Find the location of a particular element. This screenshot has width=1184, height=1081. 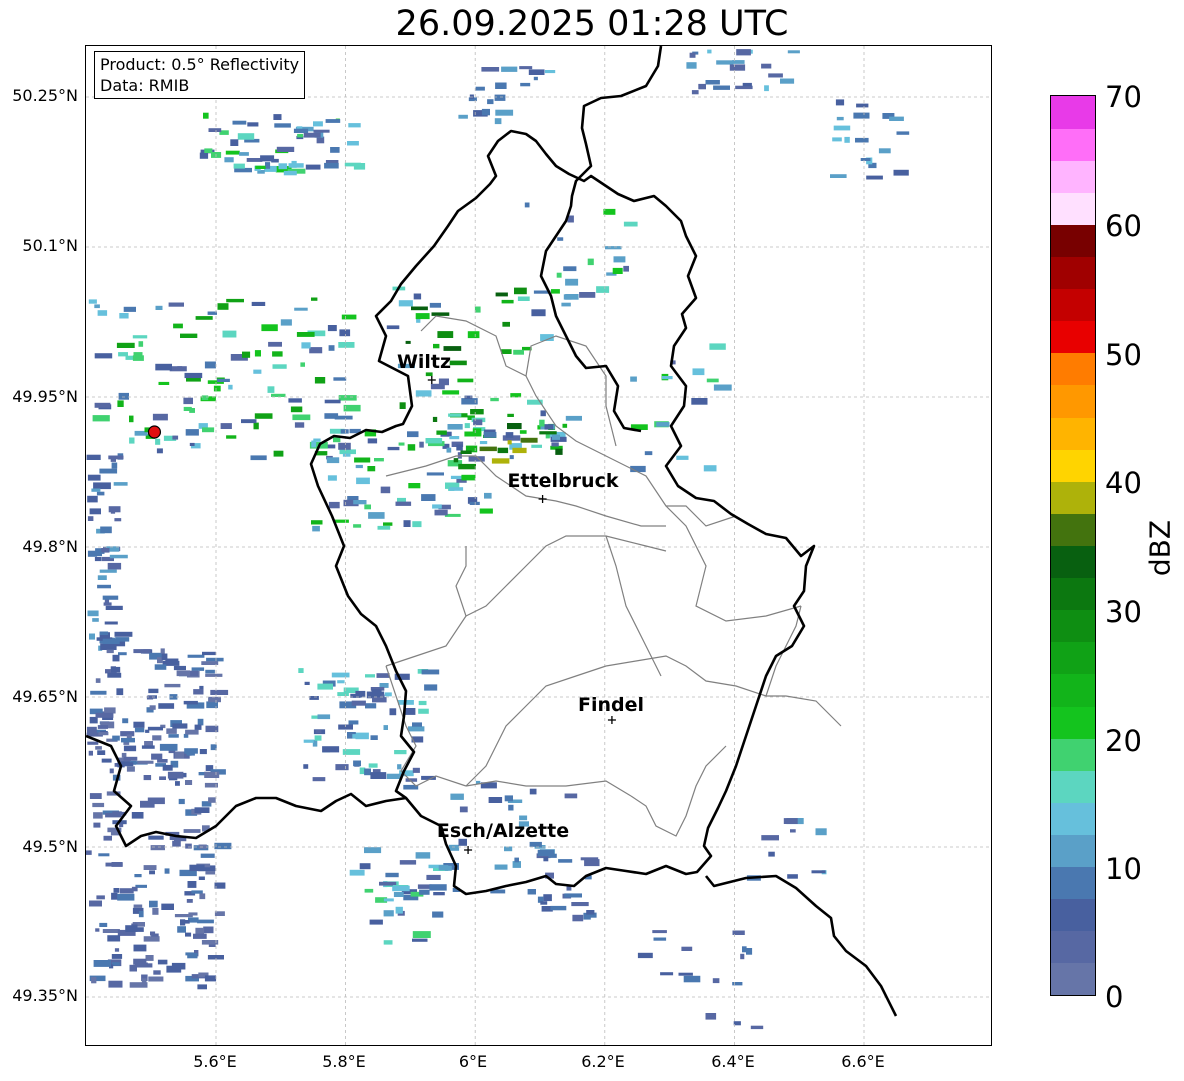

lat-label: 49.65°N is located at coordinates (45, 696).